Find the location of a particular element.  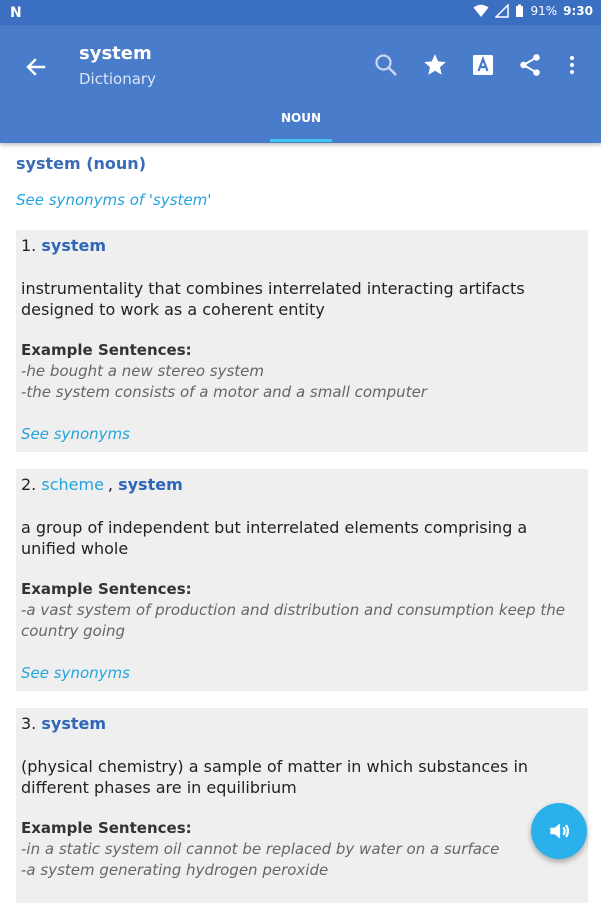

favorite-button is located at coordinates (435, 65).